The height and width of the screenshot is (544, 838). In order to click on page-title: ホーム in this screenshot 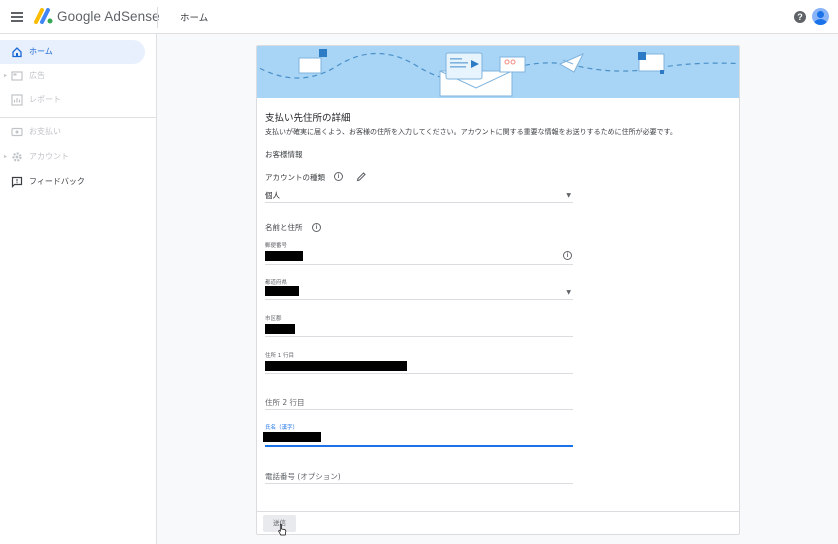, I will do `click(194, 18)`.